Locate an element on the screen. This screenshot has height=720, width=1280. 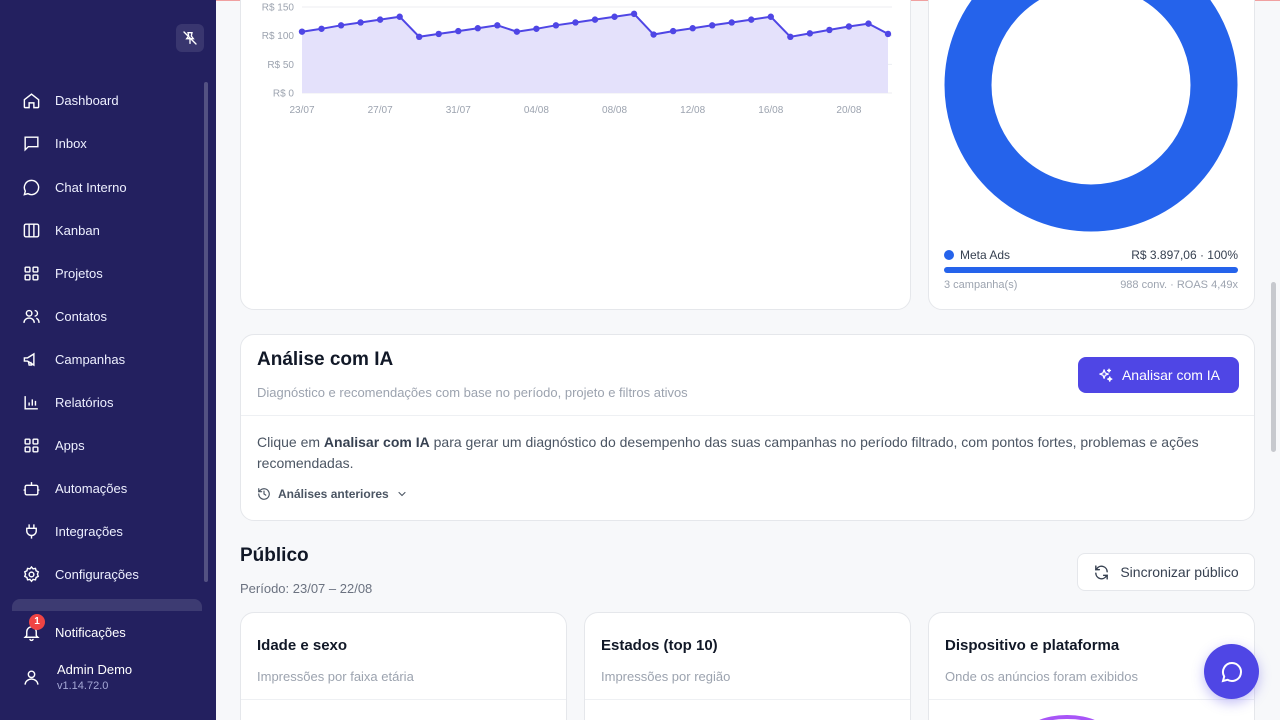
user-profile: Admin Demo v1.14.72.0 is located at coordinates (77, 677).